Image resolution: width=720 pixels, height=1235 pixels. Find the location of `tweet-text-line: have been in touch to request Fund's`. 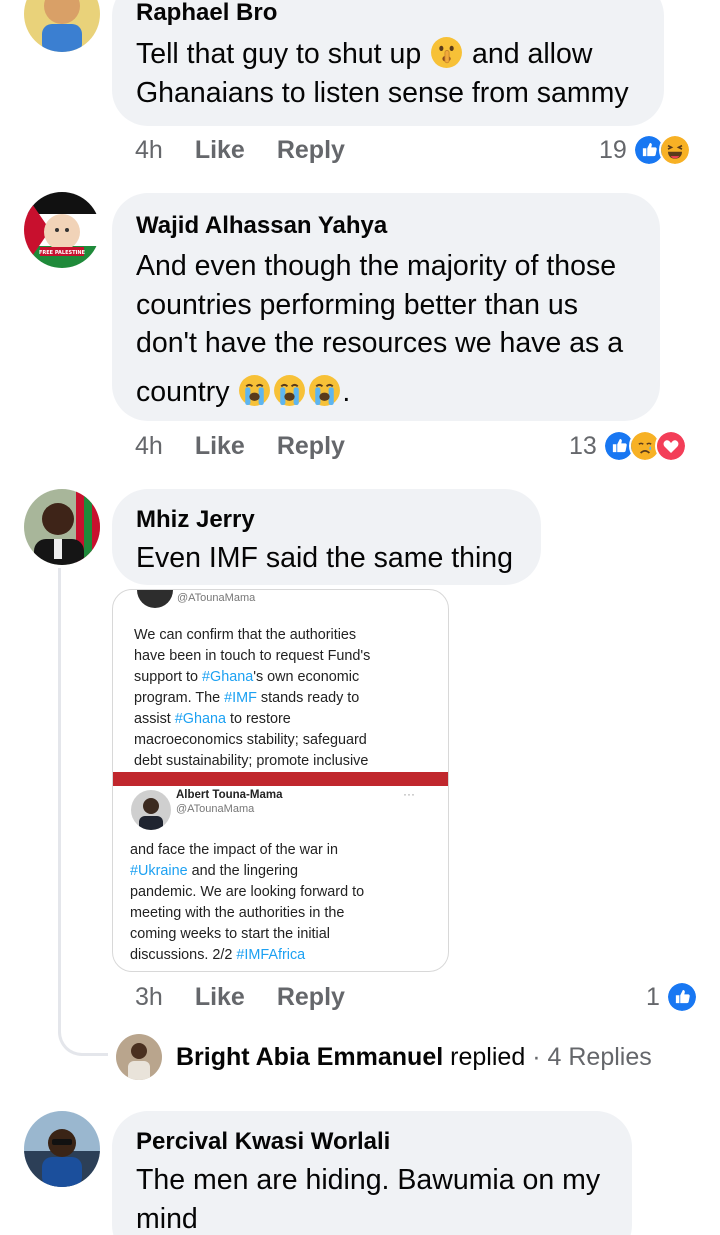

tweet-text-line: have been in touch to request Fund's is located at coordinates (252, 656).